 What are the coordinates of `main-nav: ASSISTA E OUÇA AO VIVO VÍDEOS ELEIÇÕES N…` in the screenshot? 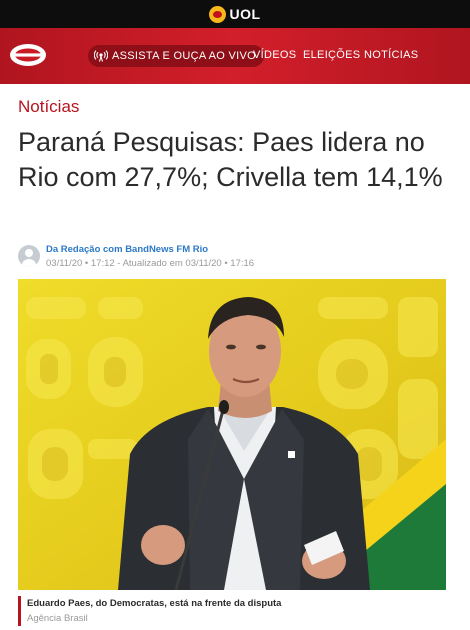 It's located at (235, 56).